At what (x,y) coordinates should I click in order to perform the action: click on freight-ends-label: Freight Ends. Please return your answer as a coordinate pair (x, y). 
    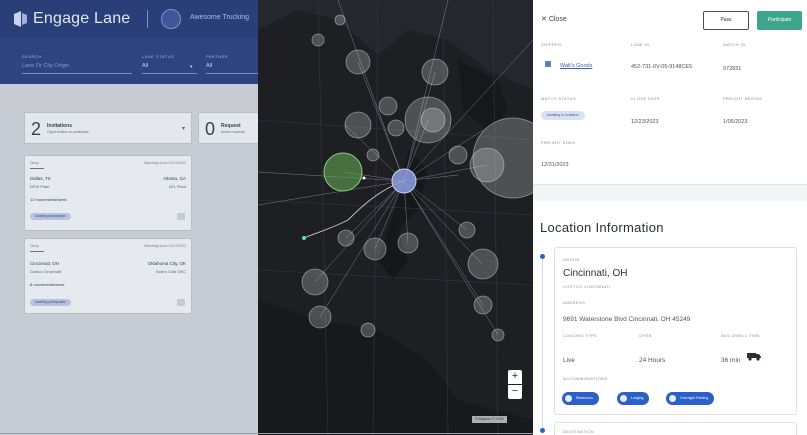
    Looking at the image, I should click on (558, 142).